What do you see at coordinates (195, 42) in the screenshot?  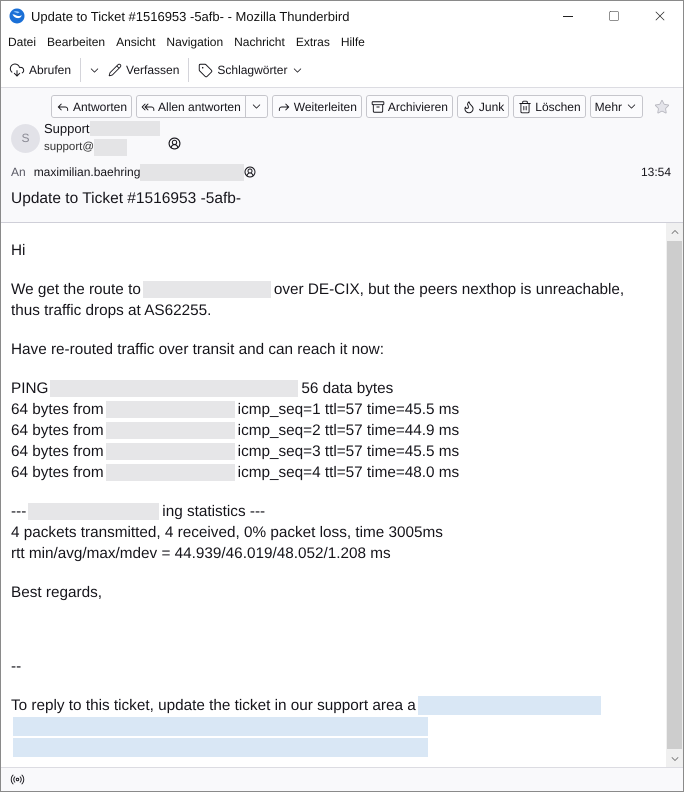 I see `menu-item: Navigation` at bounding box center [195, 42].